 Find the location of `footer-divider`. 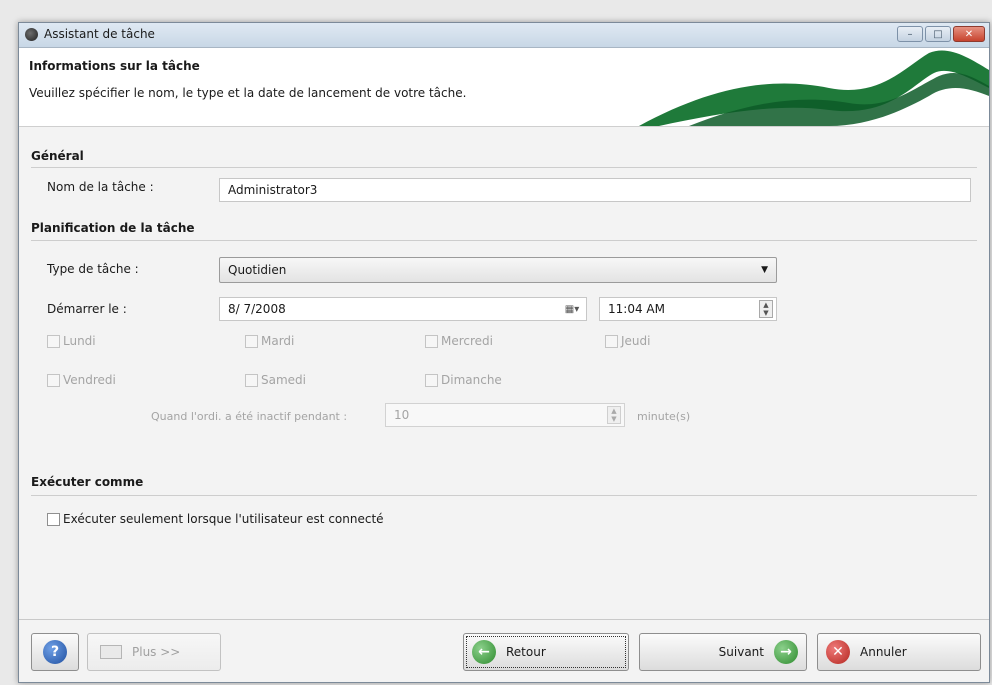

footer-divider is located at coordinates (504, 619).